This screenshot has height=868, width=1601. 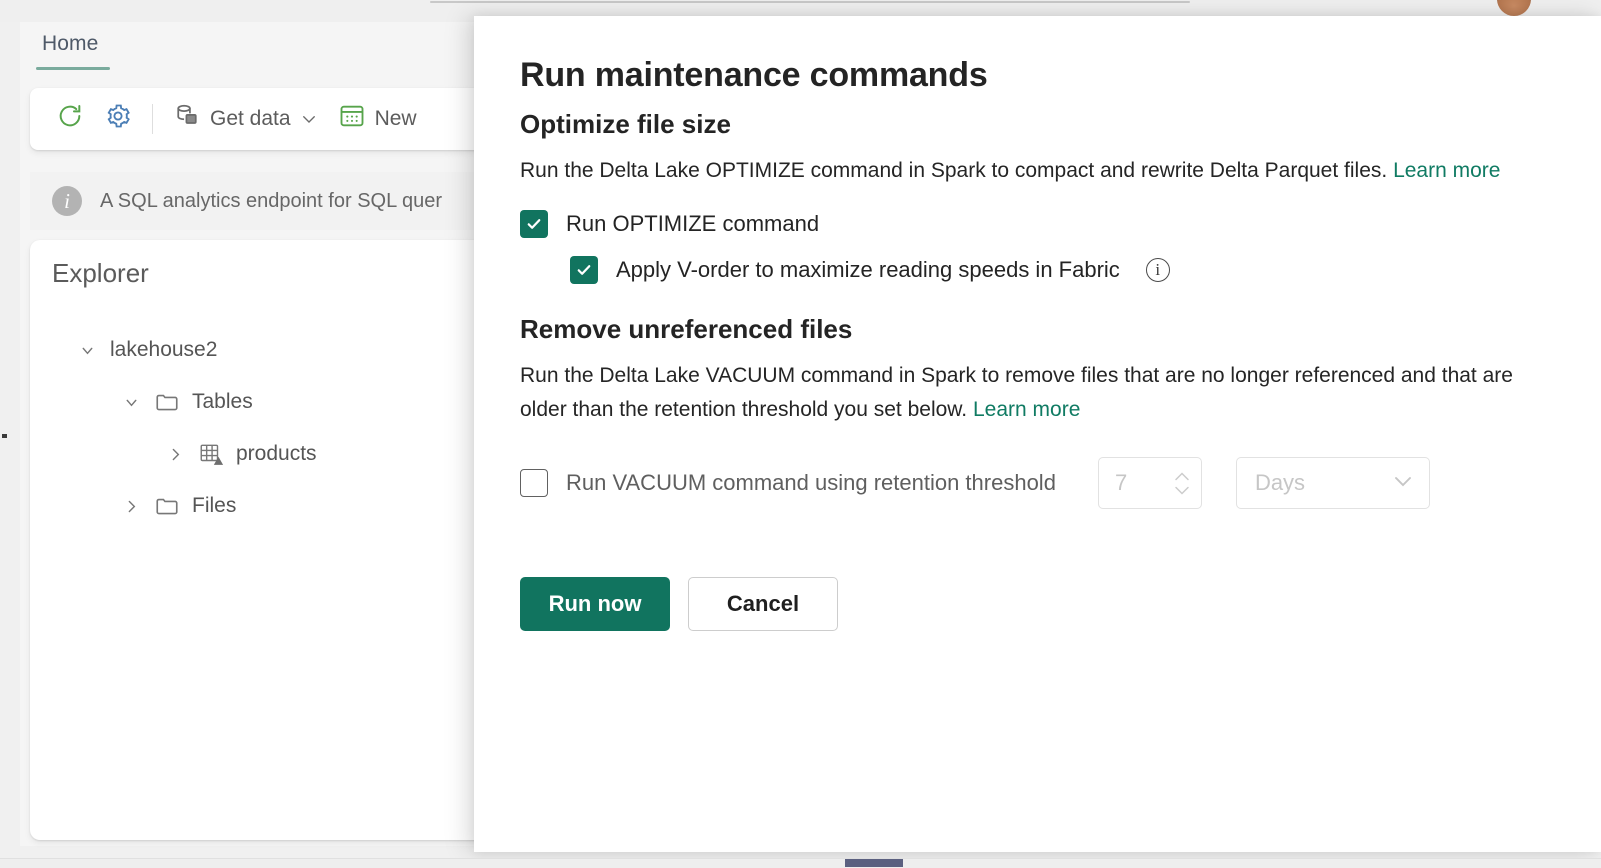 What do you see at coordinates (874, 863) in the screenshot?
I see `horizontal-scrollbar-thumb` at bounding box center [874, 863].